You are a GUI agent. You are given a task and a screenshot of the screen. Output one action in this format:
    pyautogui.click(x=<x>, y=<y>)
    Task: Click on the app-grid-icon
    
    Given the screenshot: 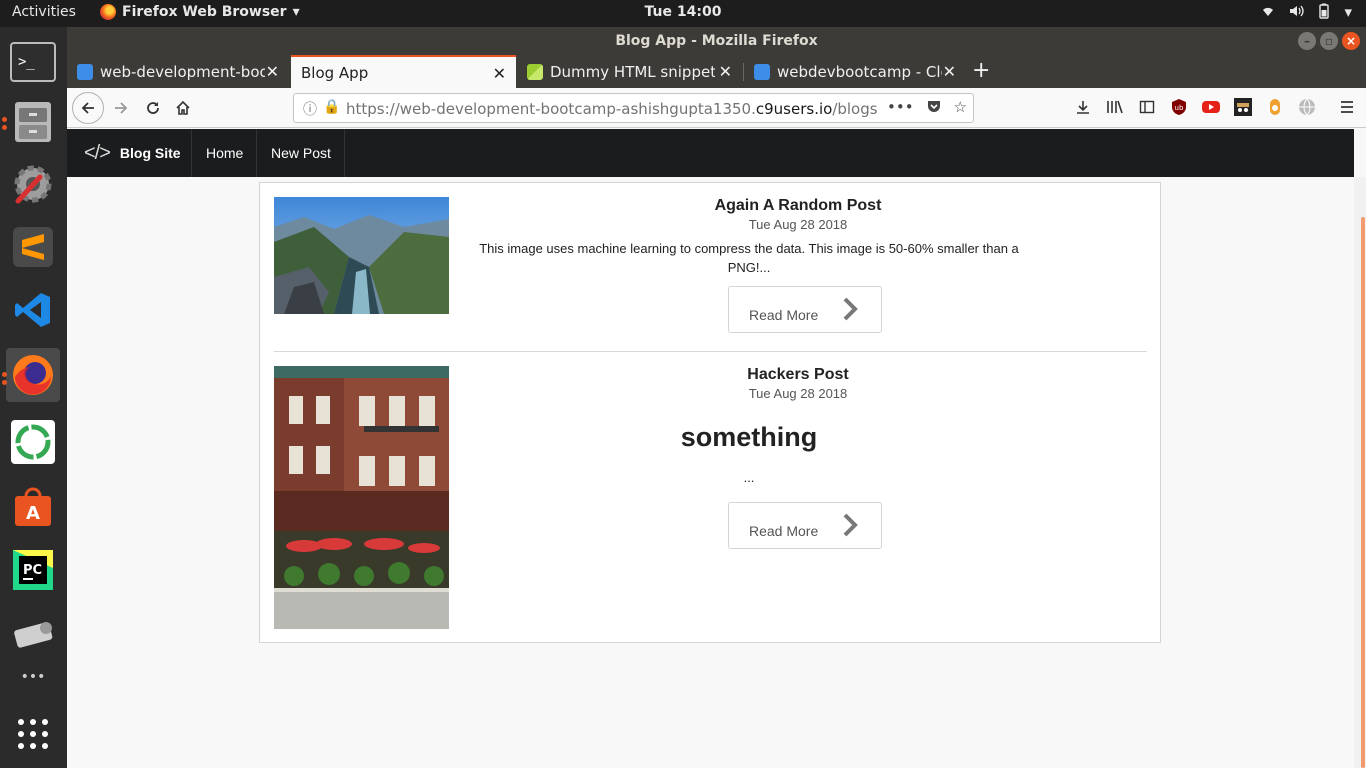 What is the action you would take?
    pyautogui.click(x=33, y=734)
    